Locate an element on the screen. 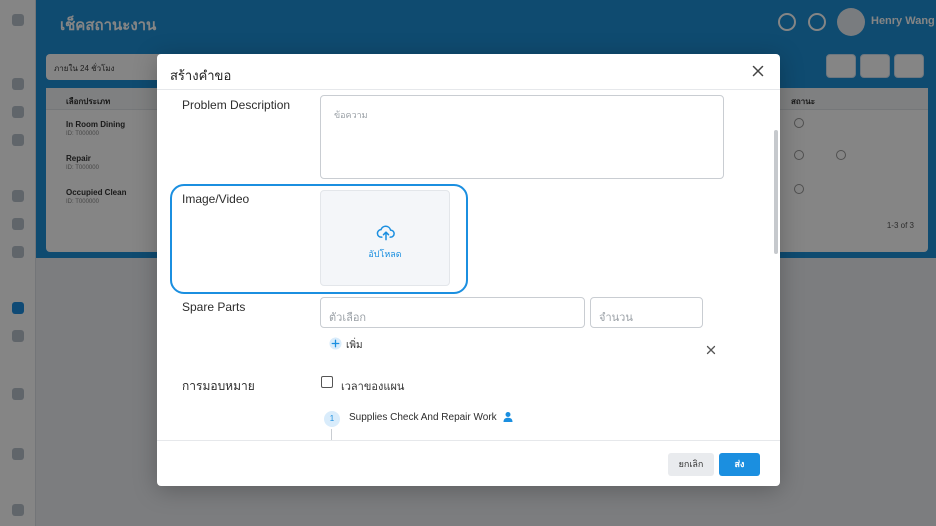 The image size is (936, 526). close-icon is located at coordinates (758, 71).